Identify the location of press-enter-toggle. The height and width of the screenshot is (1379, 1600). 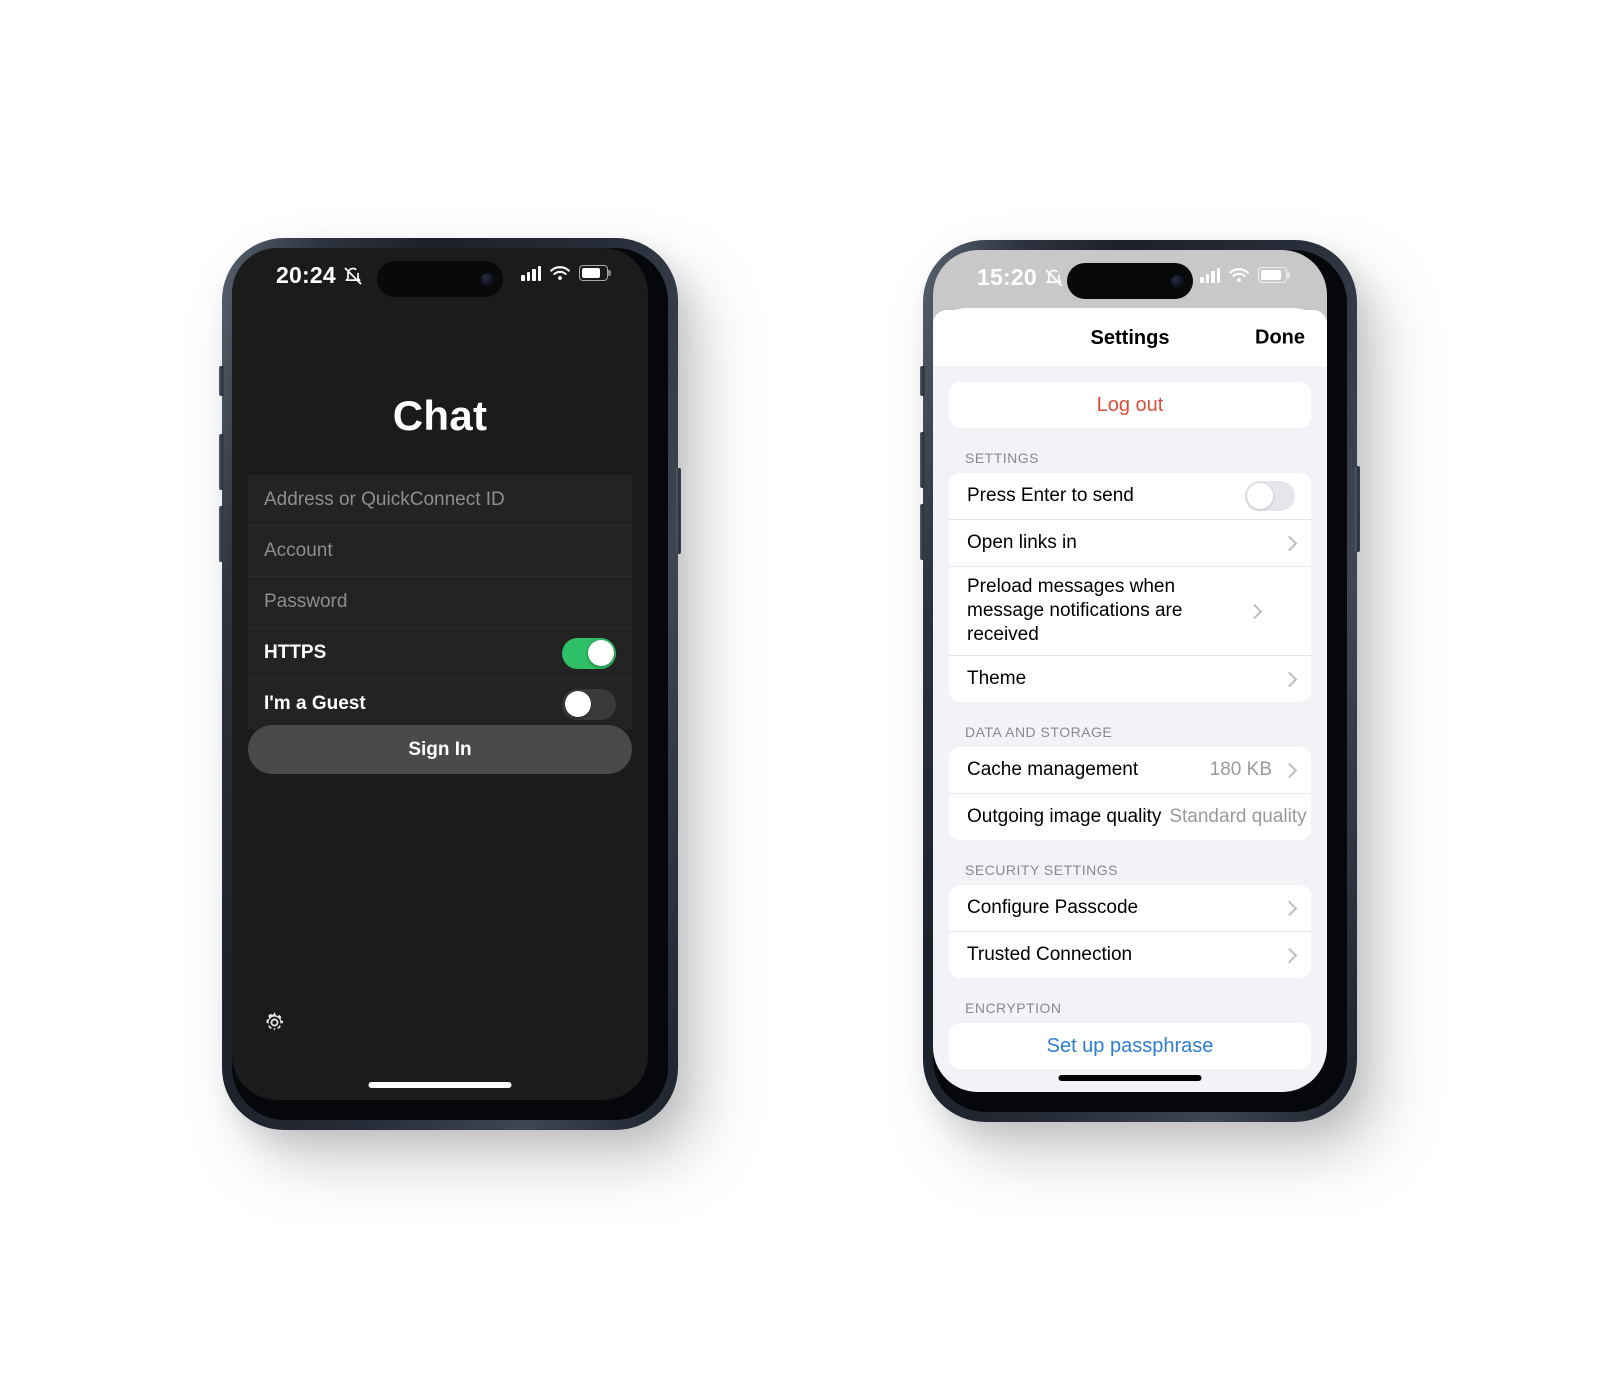
(1270, 496).